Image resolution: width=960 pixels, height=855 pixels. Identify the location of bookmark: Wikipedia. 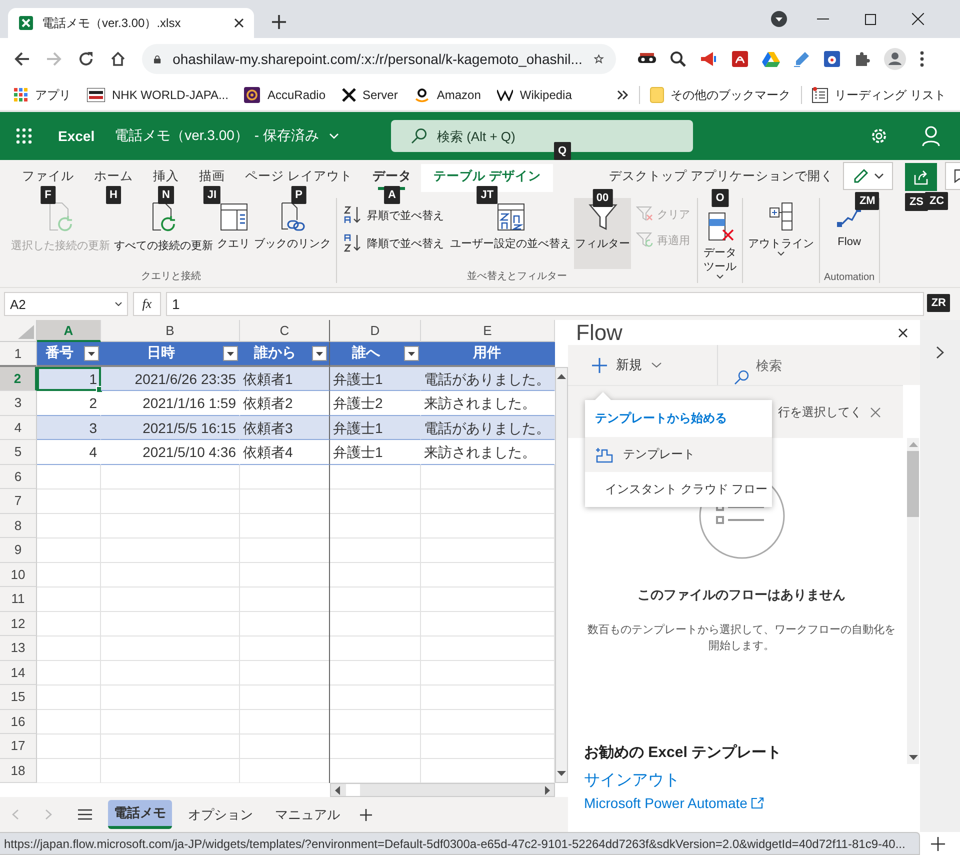
(534, 95).